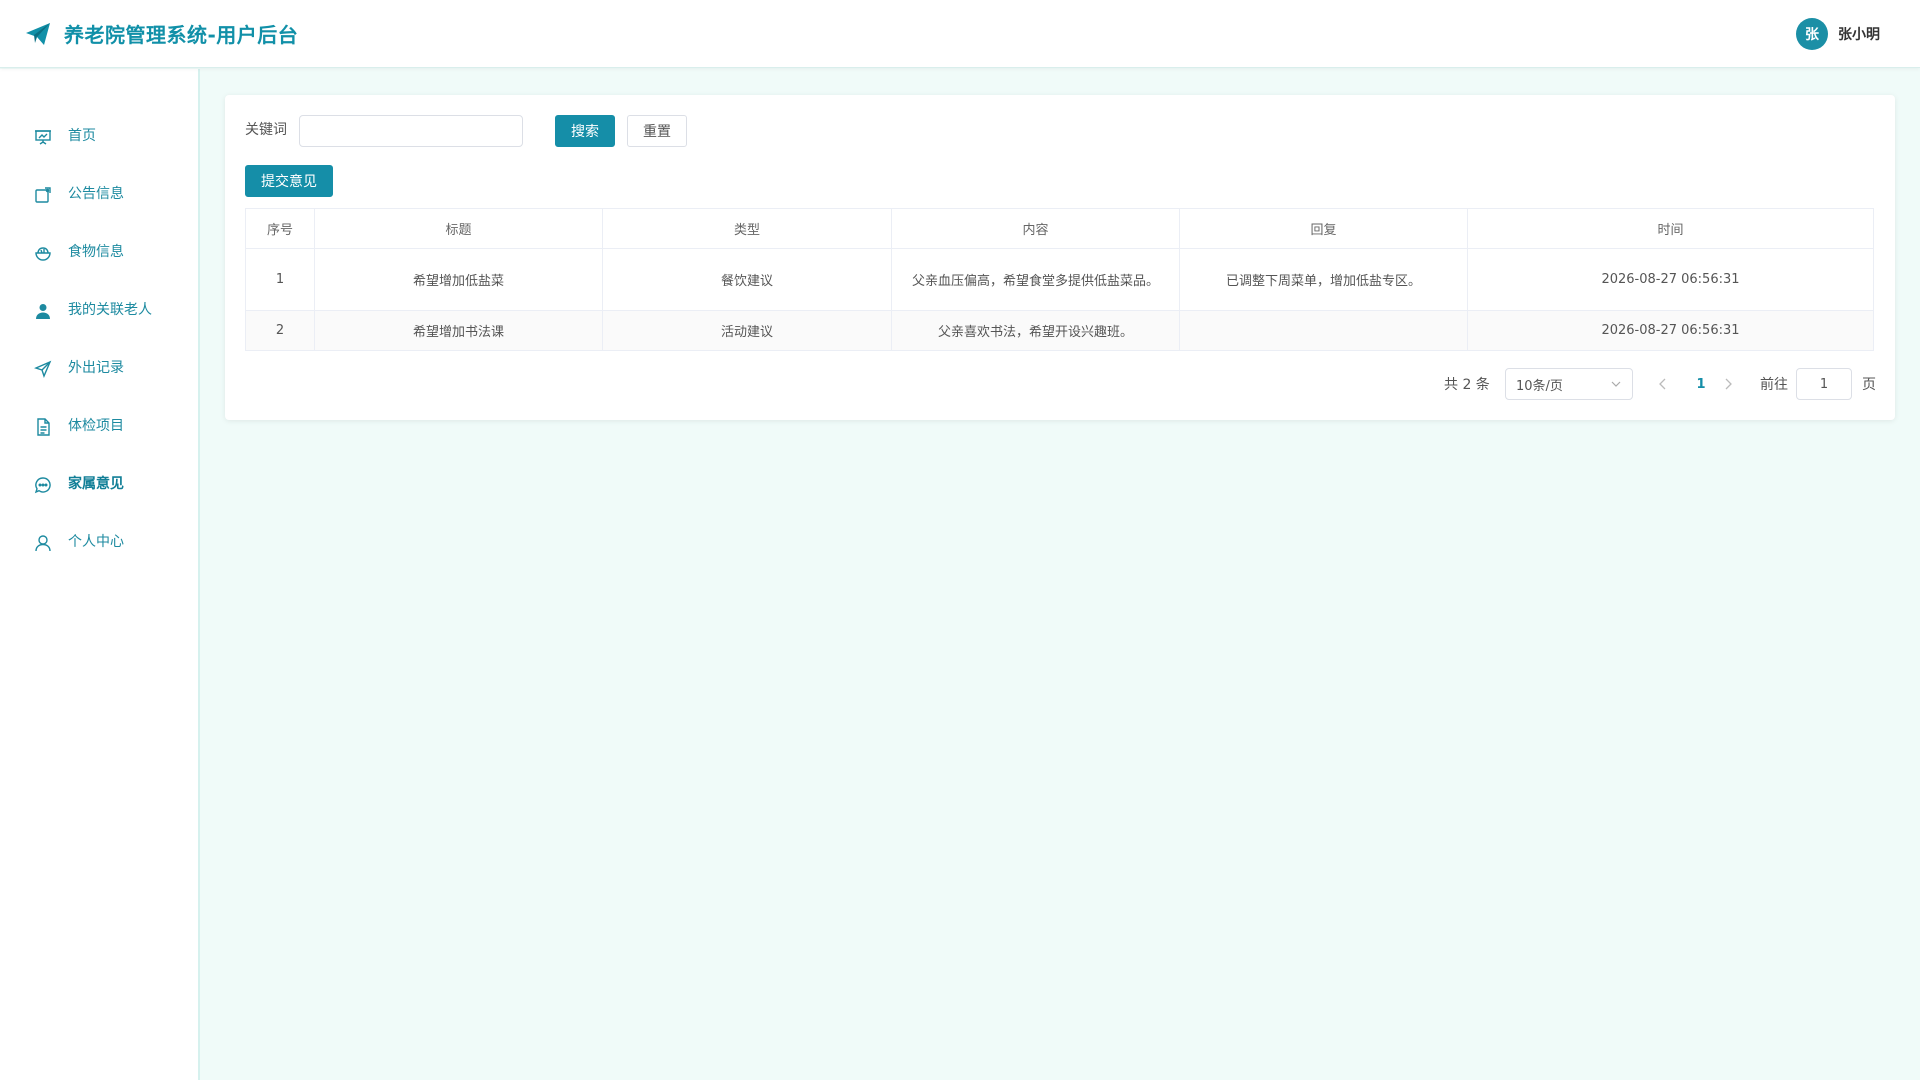  I want to click on column-header: 序号, so click(280, 228).